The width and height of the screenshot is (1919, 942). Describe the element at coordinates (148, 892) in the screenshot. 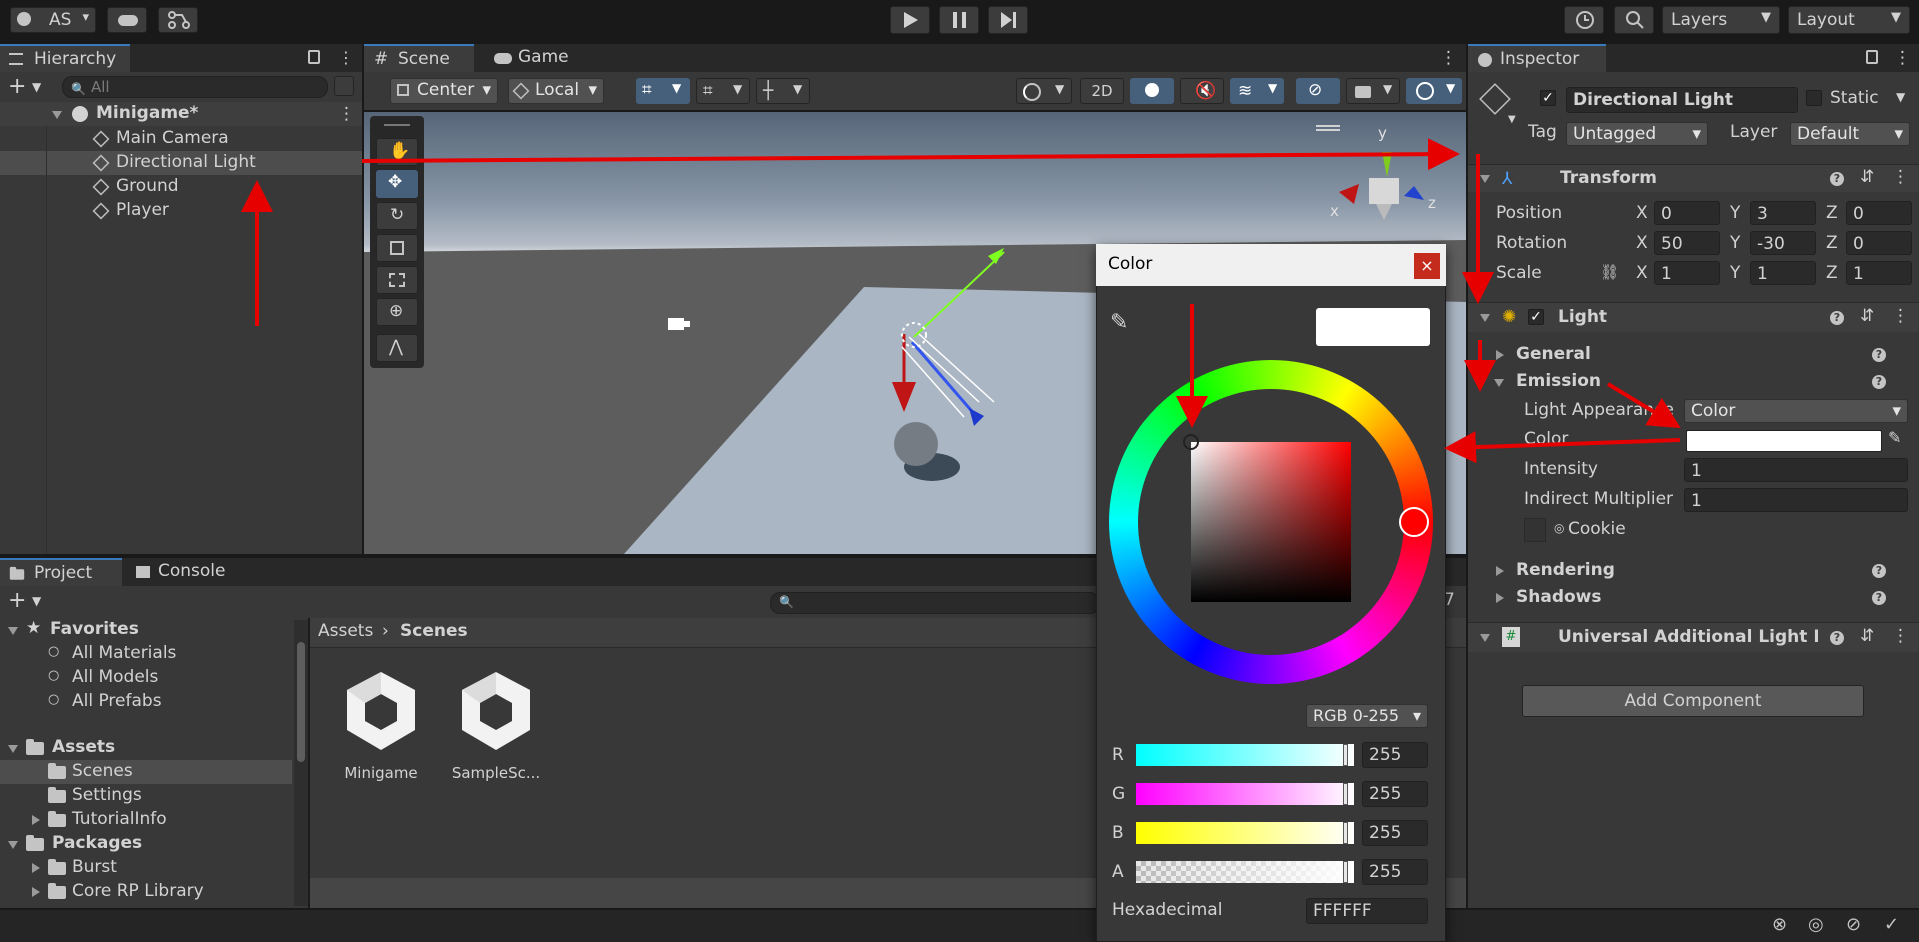

I see `tree-row-package: Core RP Library` at that location.